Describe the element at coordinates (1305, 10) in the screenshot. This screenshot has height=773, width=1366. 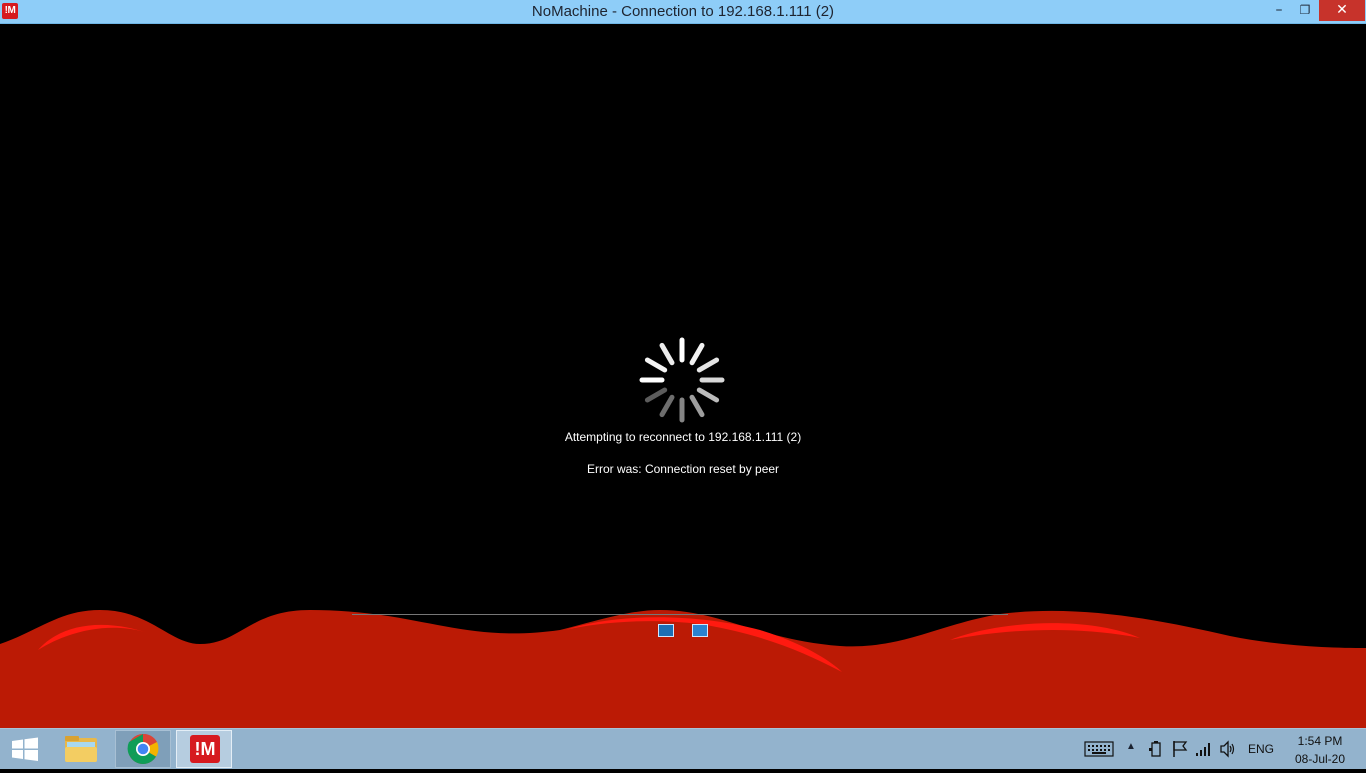
I see `restore-button: ❐` at that location.